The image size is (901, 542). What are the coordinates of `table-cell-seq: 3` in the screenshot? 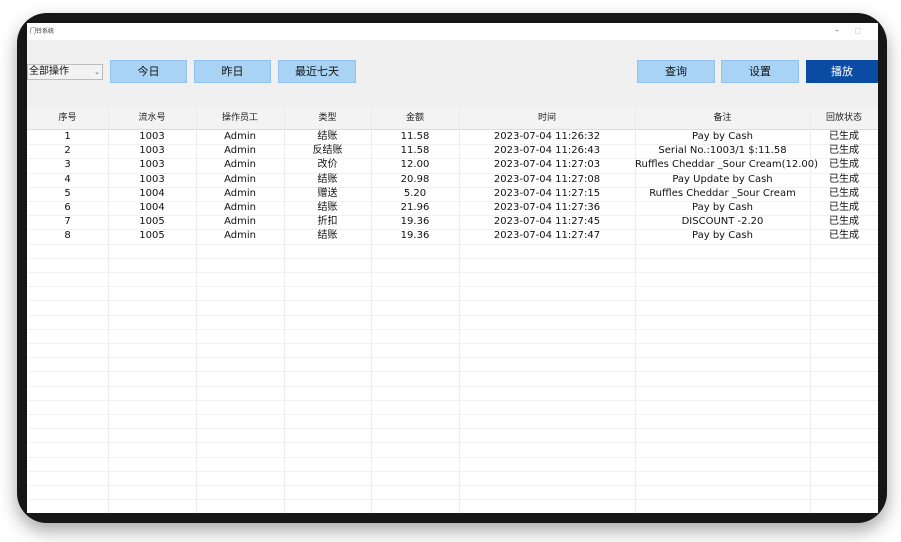 It's located at (67, 165).